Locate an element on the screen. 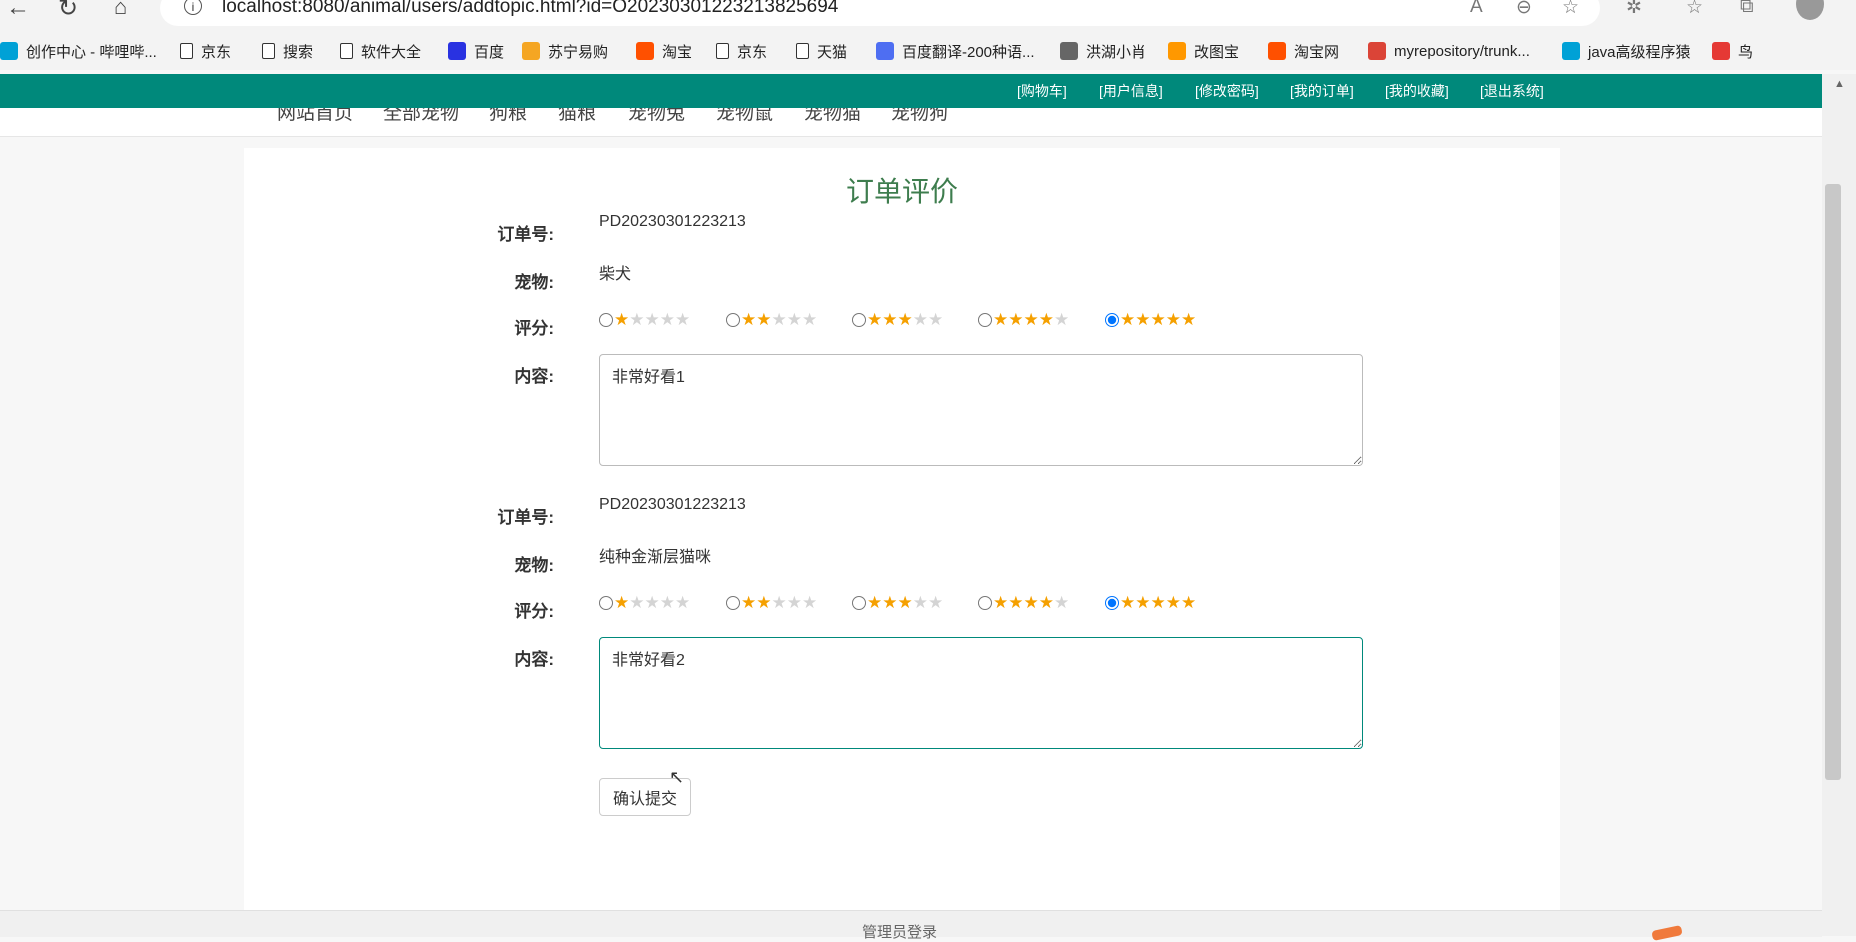 The image size is (1856, 942). nav-cat: 宠物猫 is located at coordinates (832, 116).